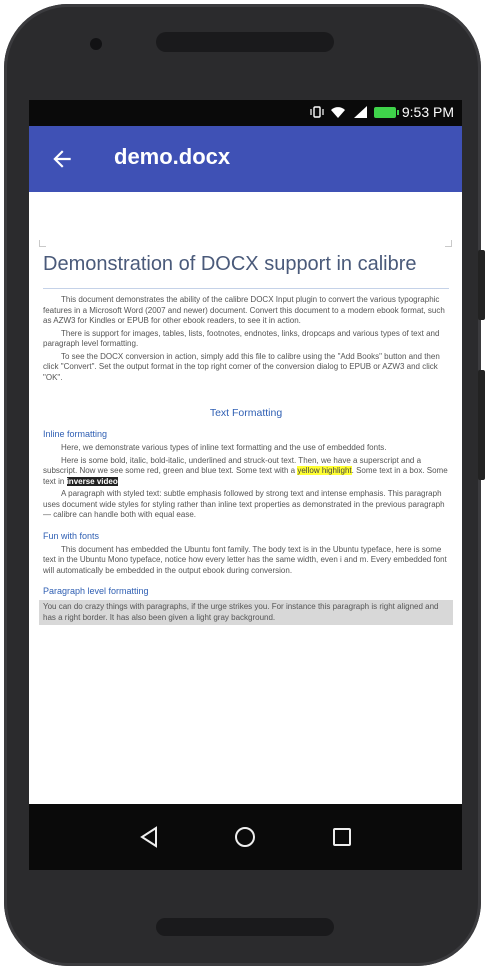 The width and height of the screenshot is (485, 970). What do you see at coordinates (245, 927) in the screenshot?
I see `bottom-speaker` at bounding box center [245, 927].